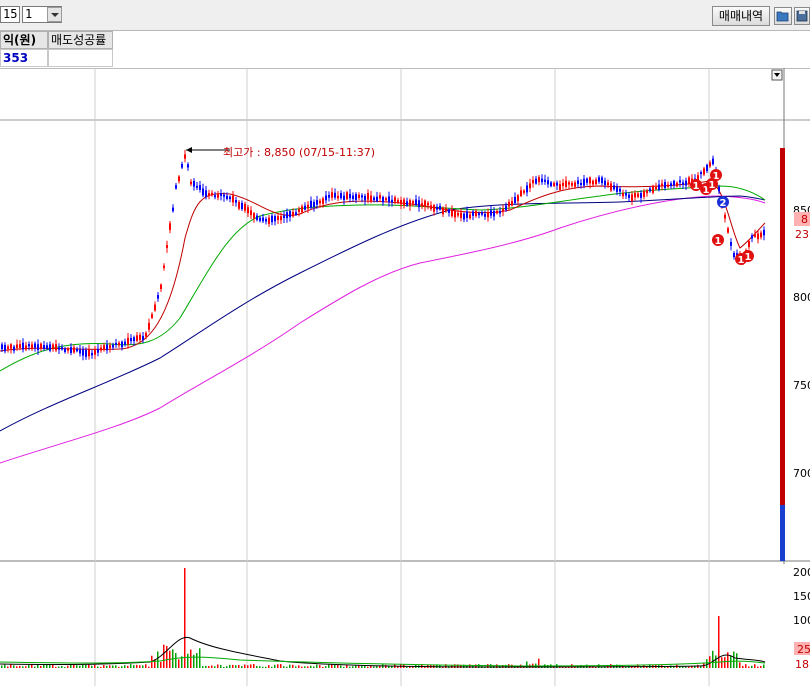 The width and height of the screenshot is (810, 689). I want to click on floppy-disk-icon, so click(802, 16).